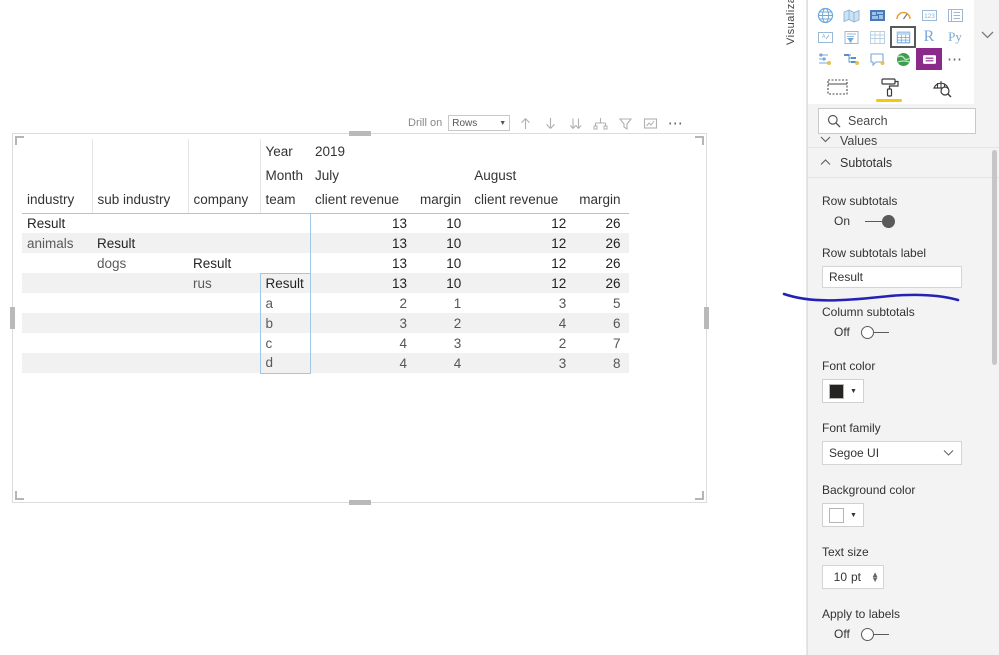 The width and height of the screenshot is (999, 655). What do you see at coordinates (625, 123) in the screenshot?
I see `filter-icon` at bounding box center [625, 123].